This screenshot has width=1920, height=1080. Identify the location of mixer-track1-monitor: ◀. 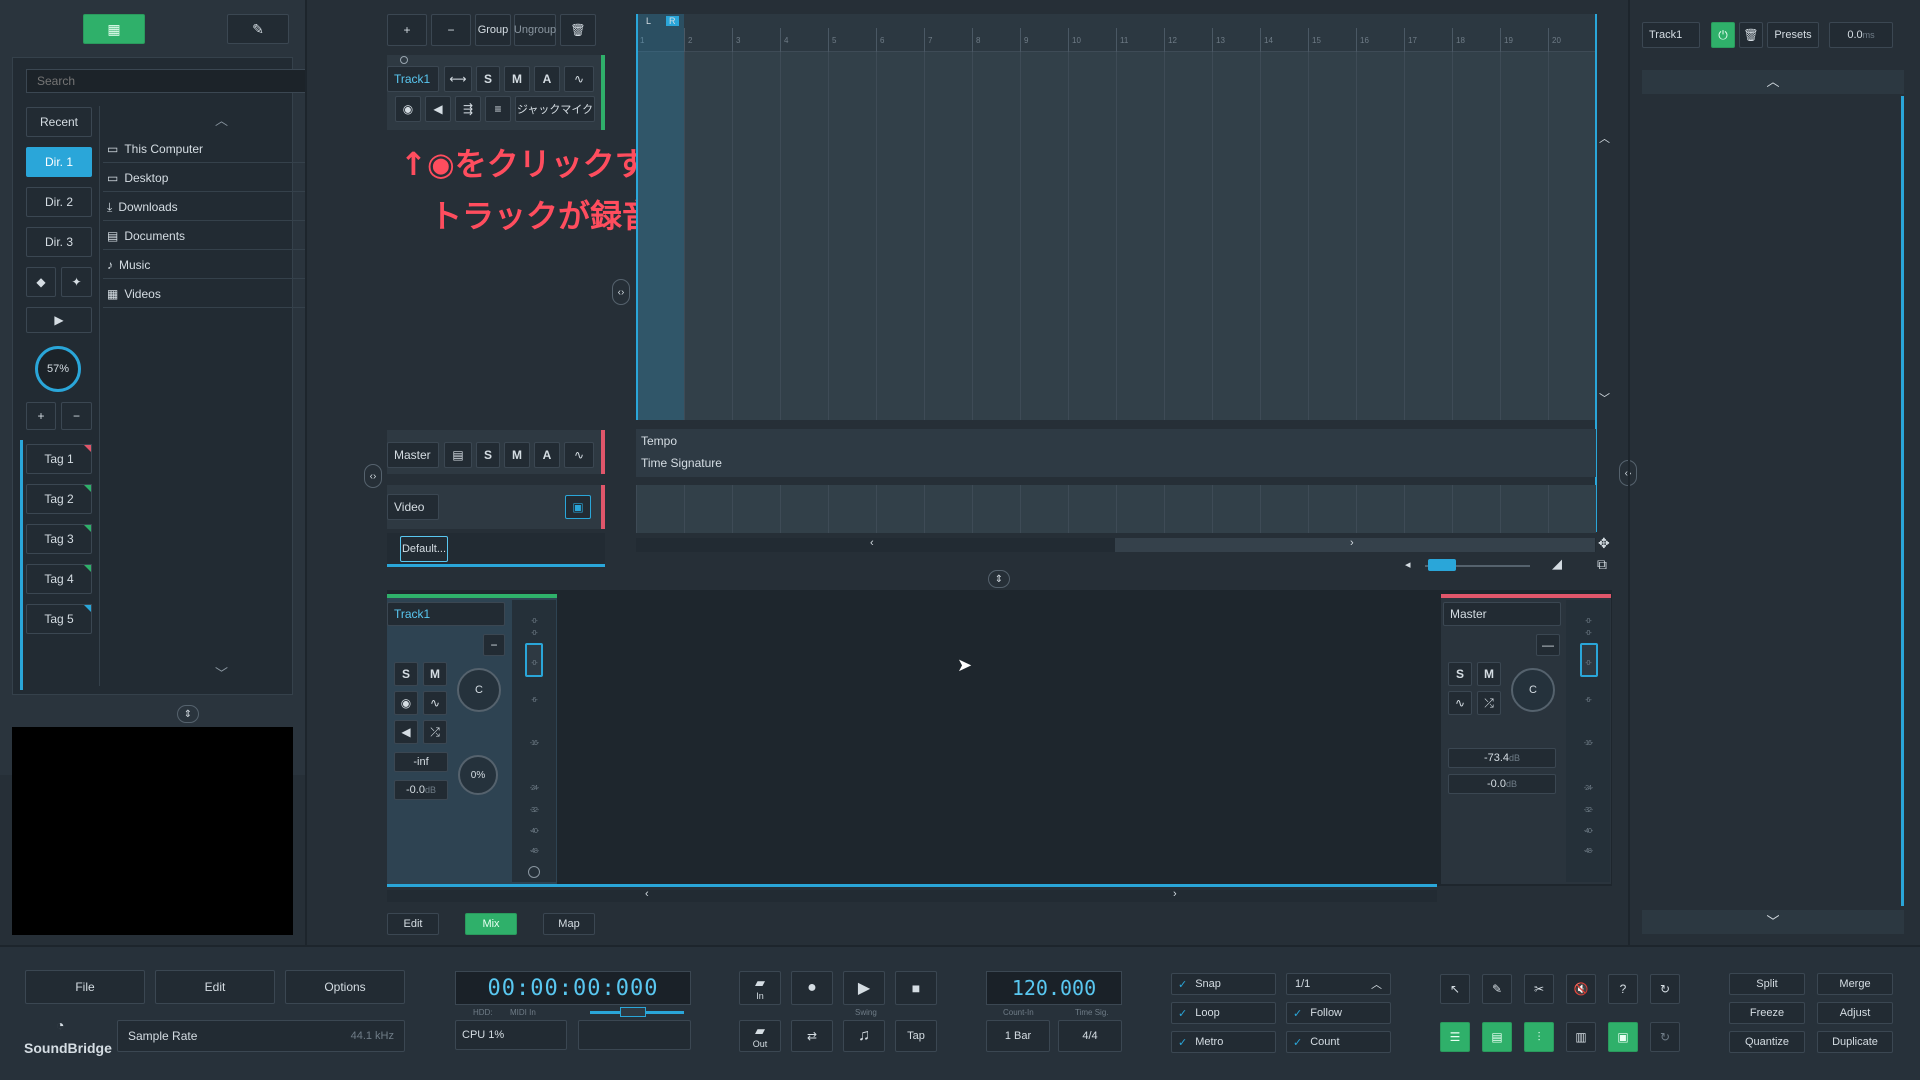
(406, 732).